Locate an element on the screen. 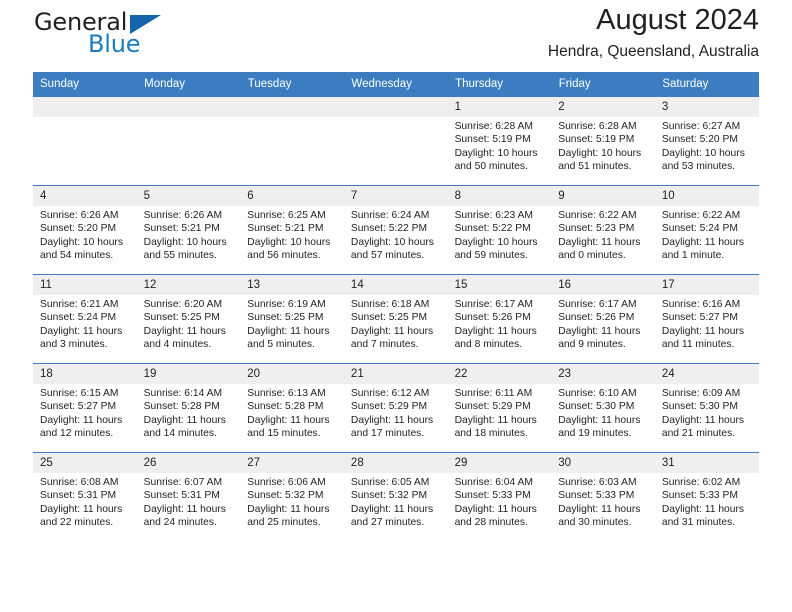 The height and width of the screenshot is (612, 792). daylight-text-line2: and 18 minutes. is located at coordinates (491, 433).